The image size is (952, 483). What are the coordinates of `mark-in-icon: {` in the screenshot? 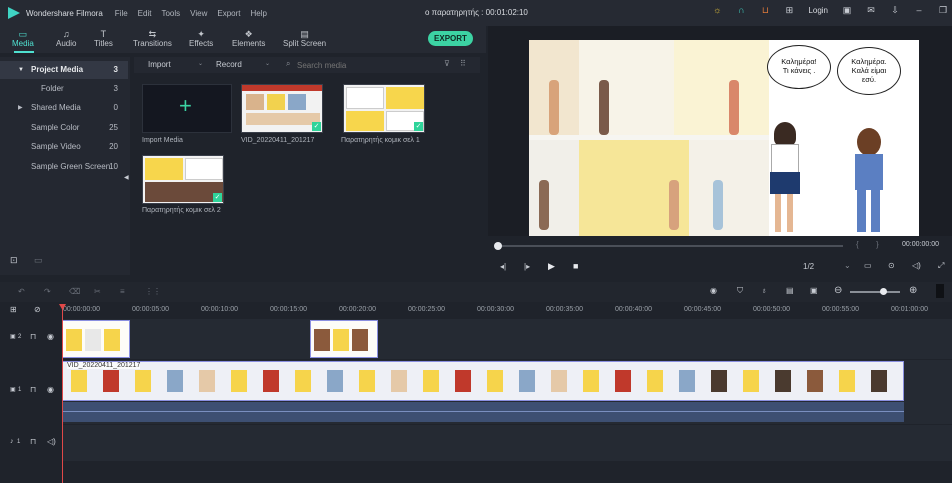 It's located at (857, 244).